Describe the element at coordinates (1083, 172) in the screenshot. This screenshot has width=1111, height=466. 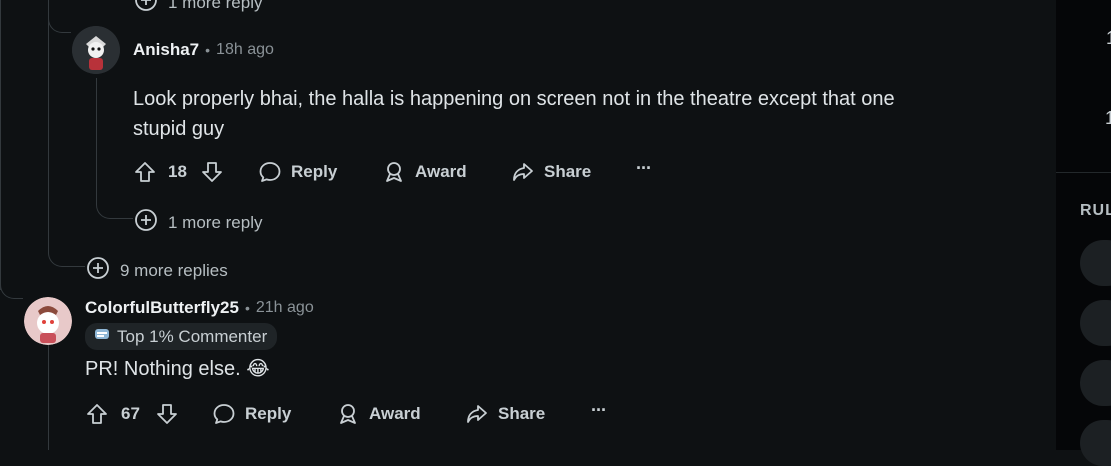
I see `sidebar-divider` at that location.